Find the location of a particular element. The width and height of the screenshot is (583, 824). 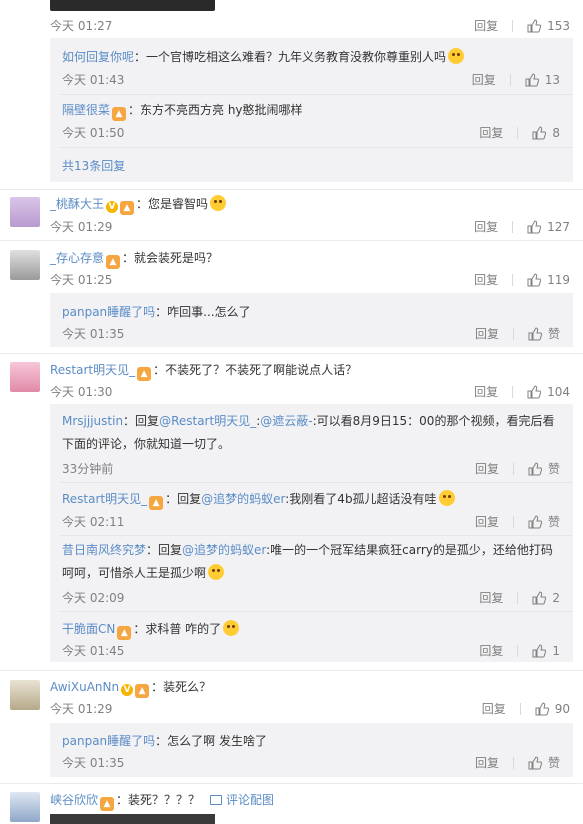

picture-icon is located at coordinates (216, 800).